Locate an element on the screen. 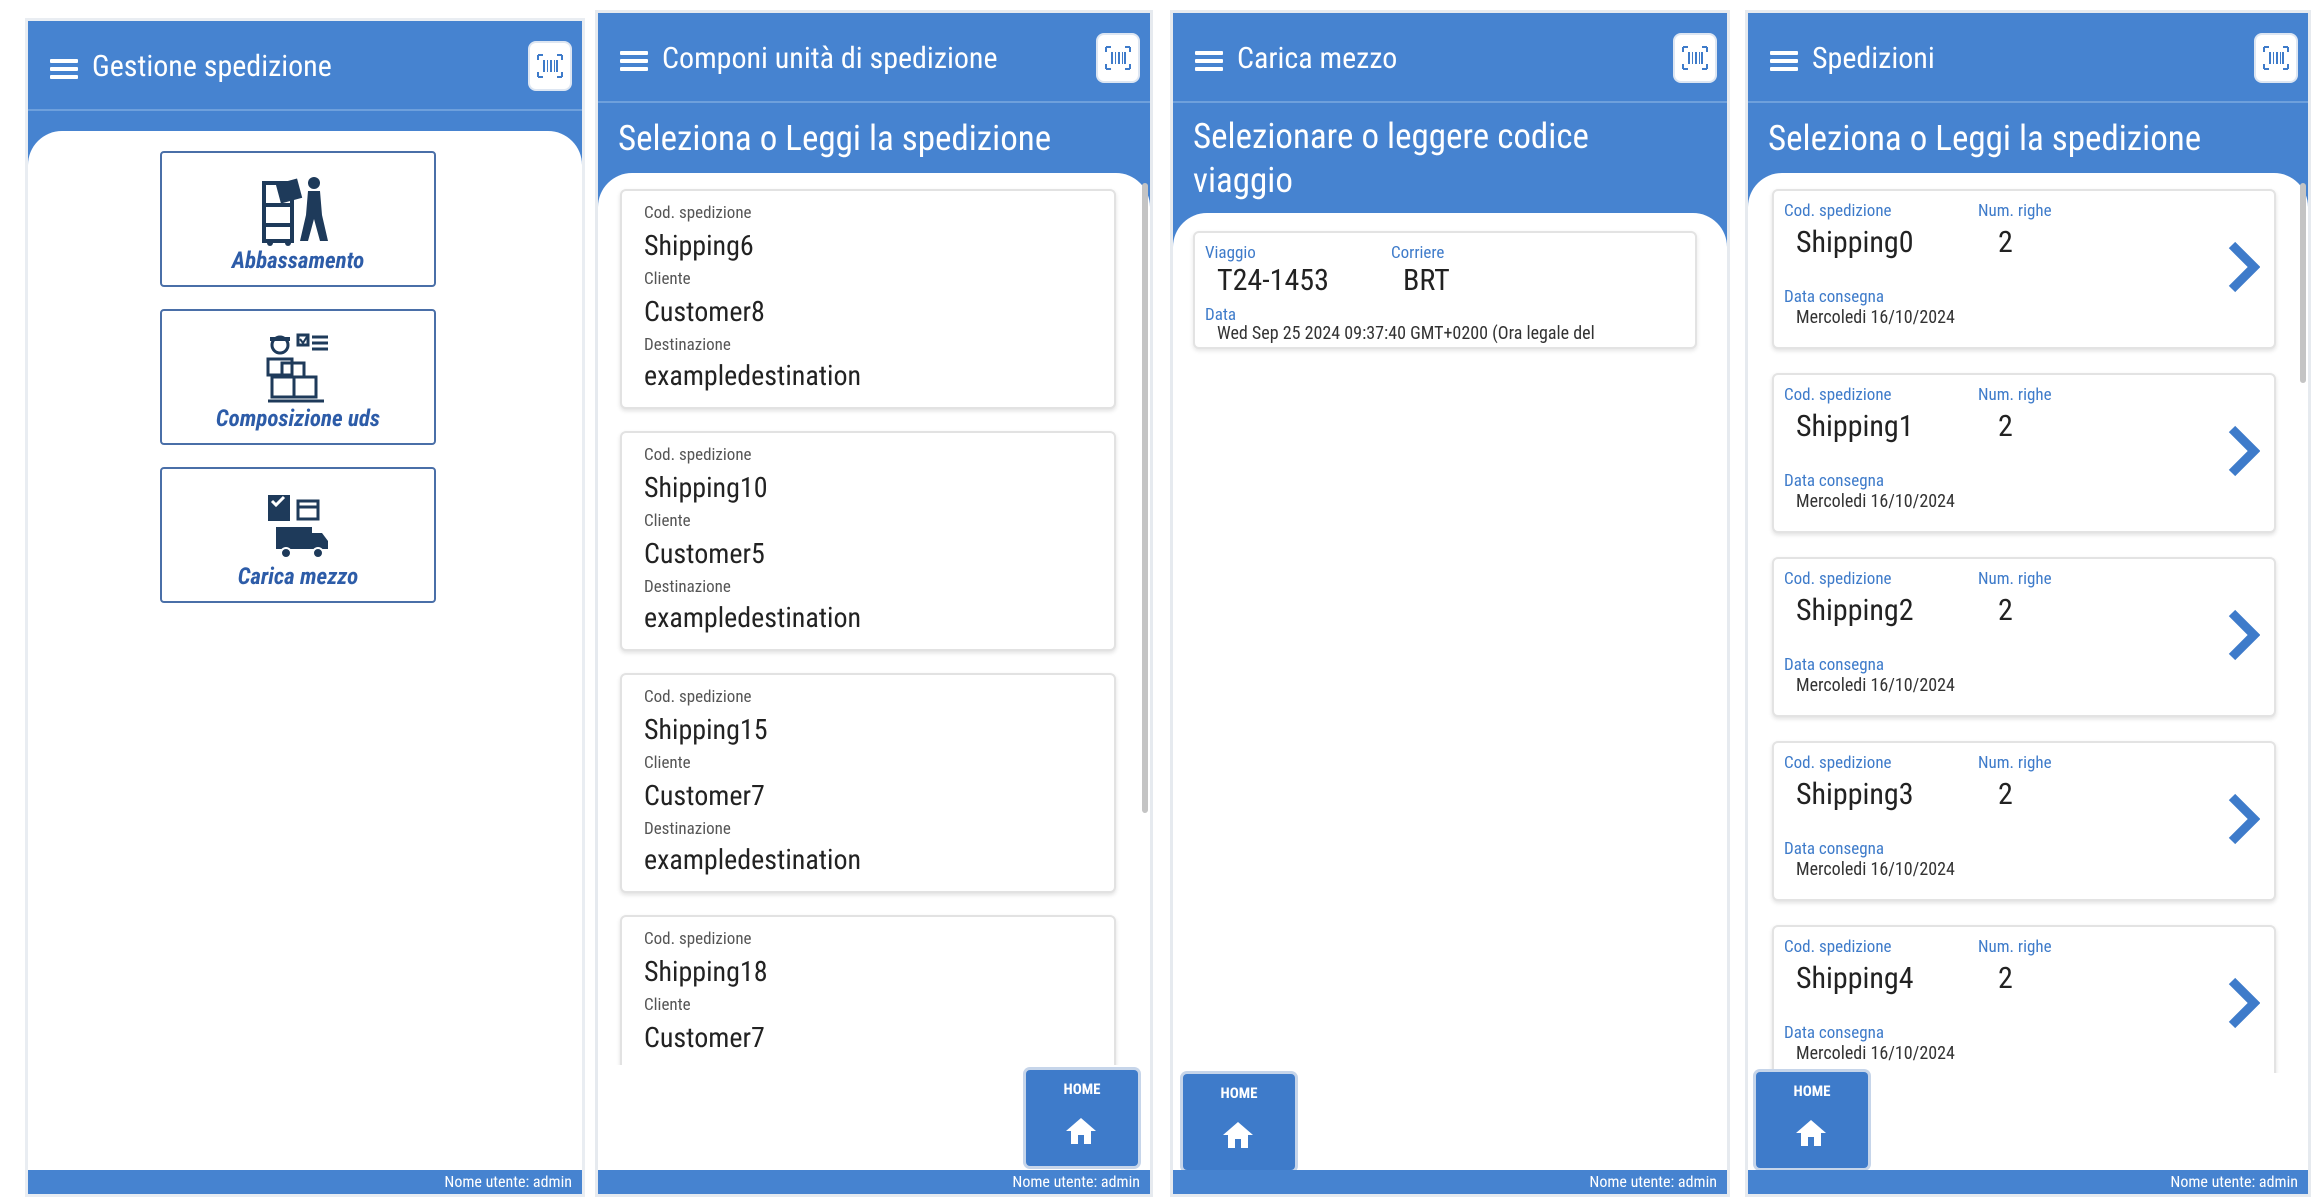 The height and width of the screenshot is (1197, 2313). app-header: Spedizioni is located at coordinates (2028, 57).